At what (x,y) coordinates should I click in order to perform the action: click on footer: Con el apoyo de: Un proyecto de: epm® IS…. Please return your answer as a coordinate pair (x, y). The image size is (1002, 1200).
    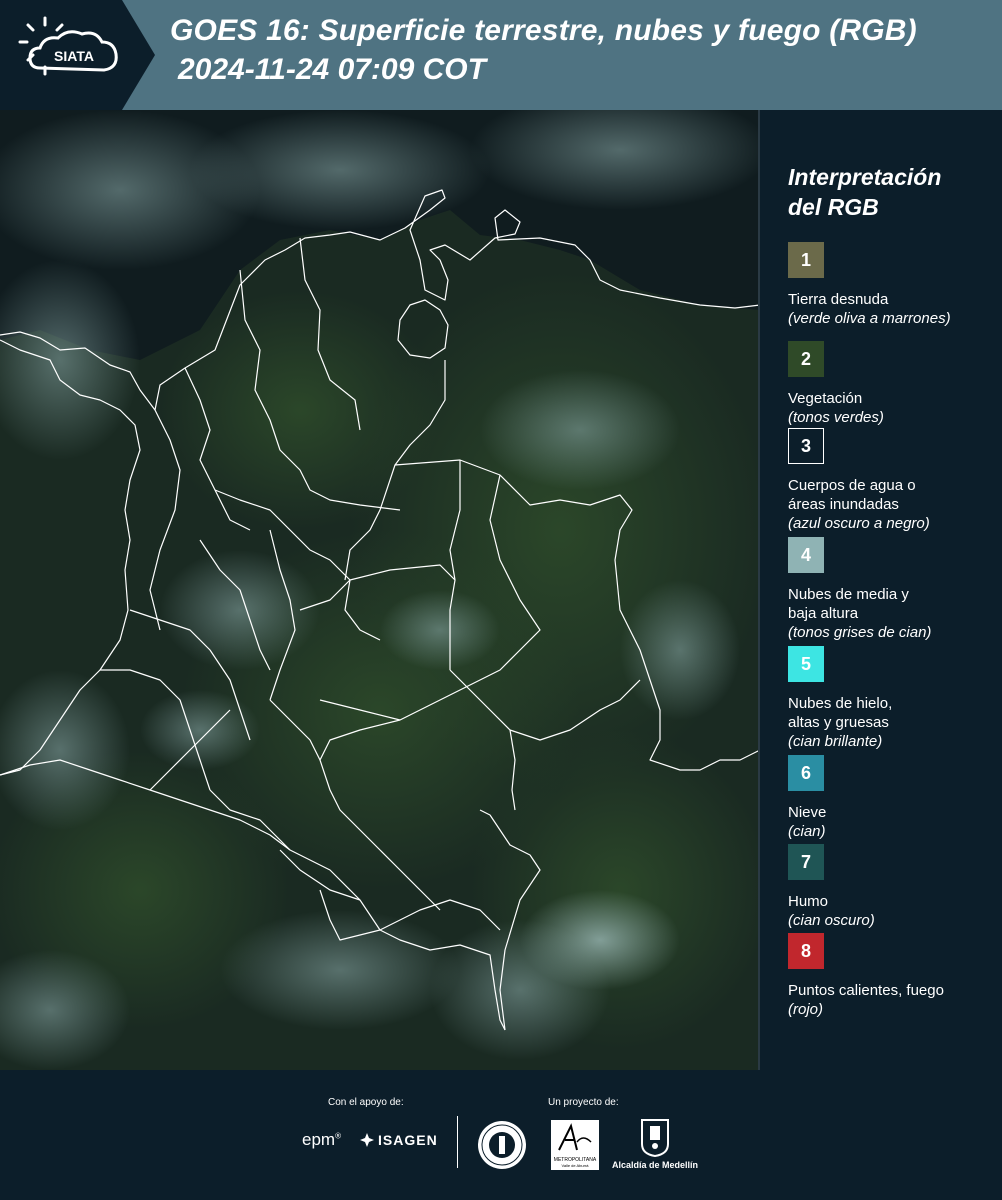
    Looking at the image, I should click on (501, 1135).